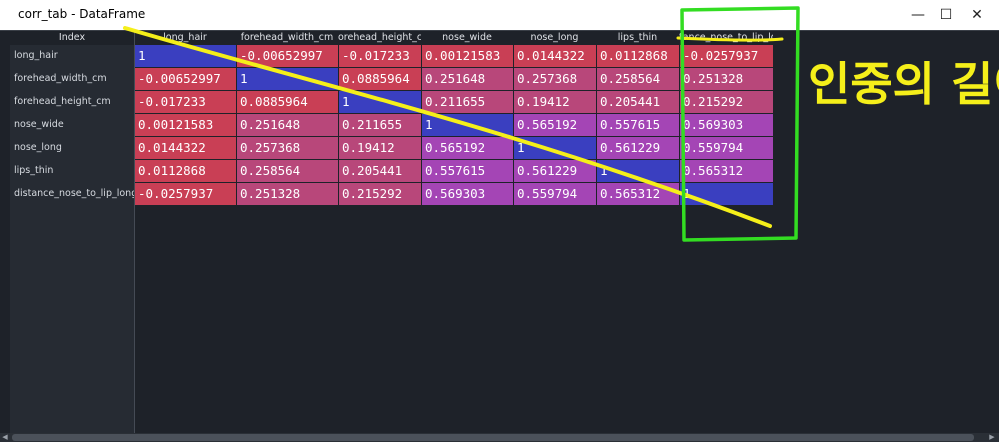  What do you see at coordinates (730, 39) in the screenshot?
I see `yellow-header-underline` at bounding box center [730, 39].